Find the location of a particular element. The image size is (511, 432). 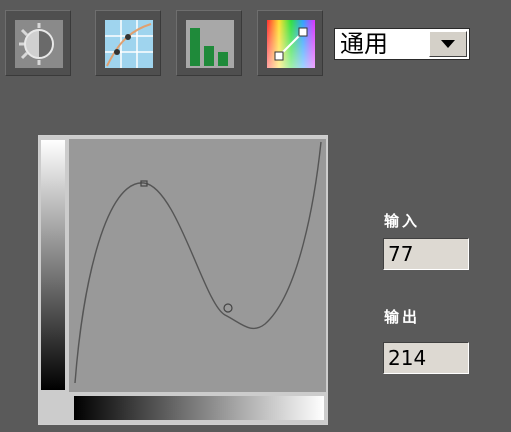

mode-dropdown-value: 通用 is located at coordinates (364, 44).